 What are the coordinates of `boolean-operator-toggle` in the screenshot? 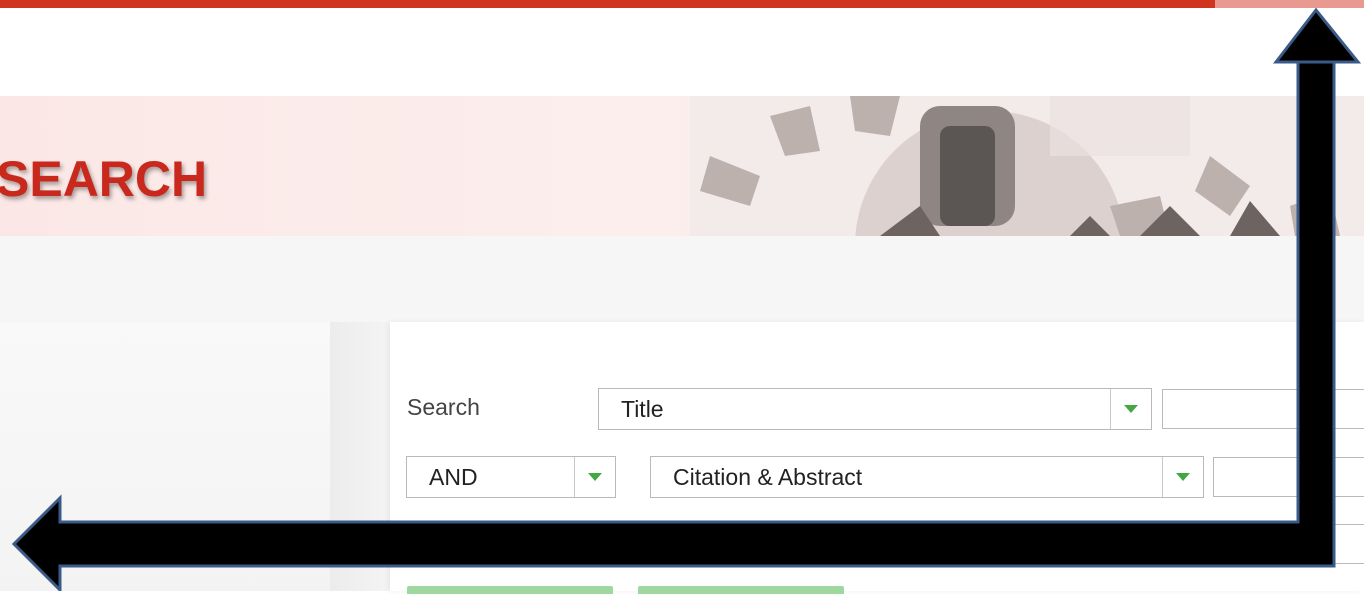 It's located at (594, 477).